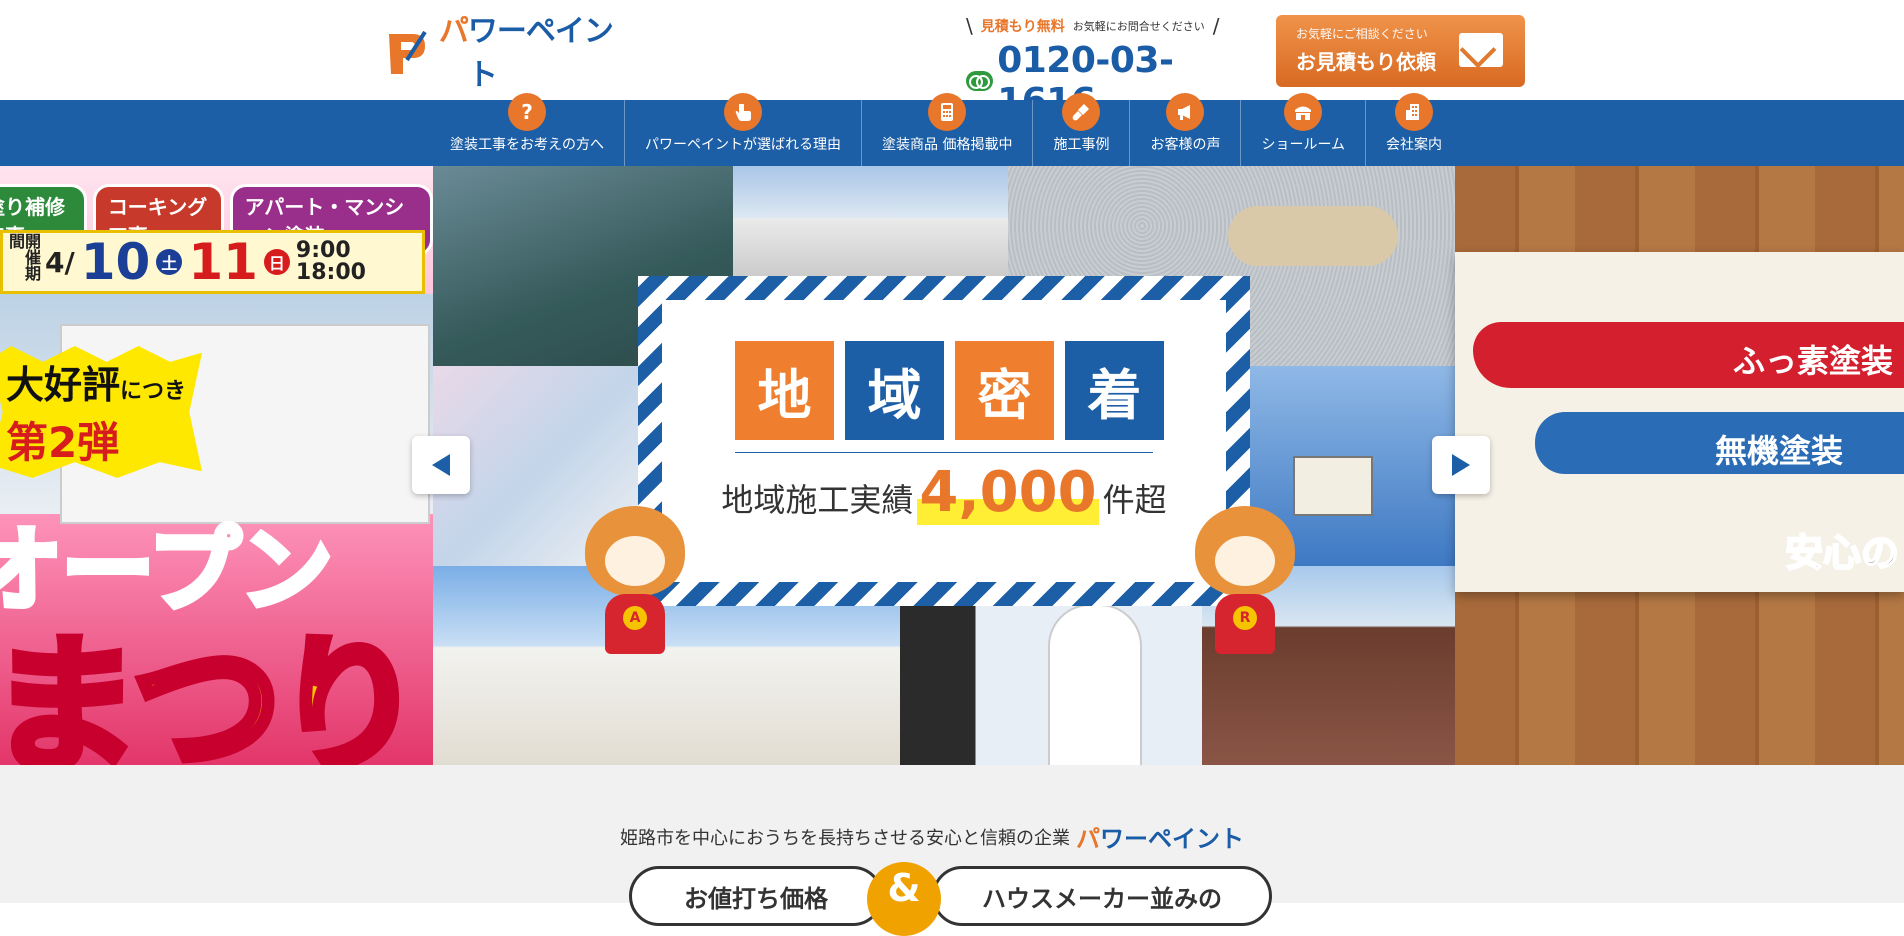  I want to click on nav-item-label: 塗装商品 価格掲載中, so click(947, 145).